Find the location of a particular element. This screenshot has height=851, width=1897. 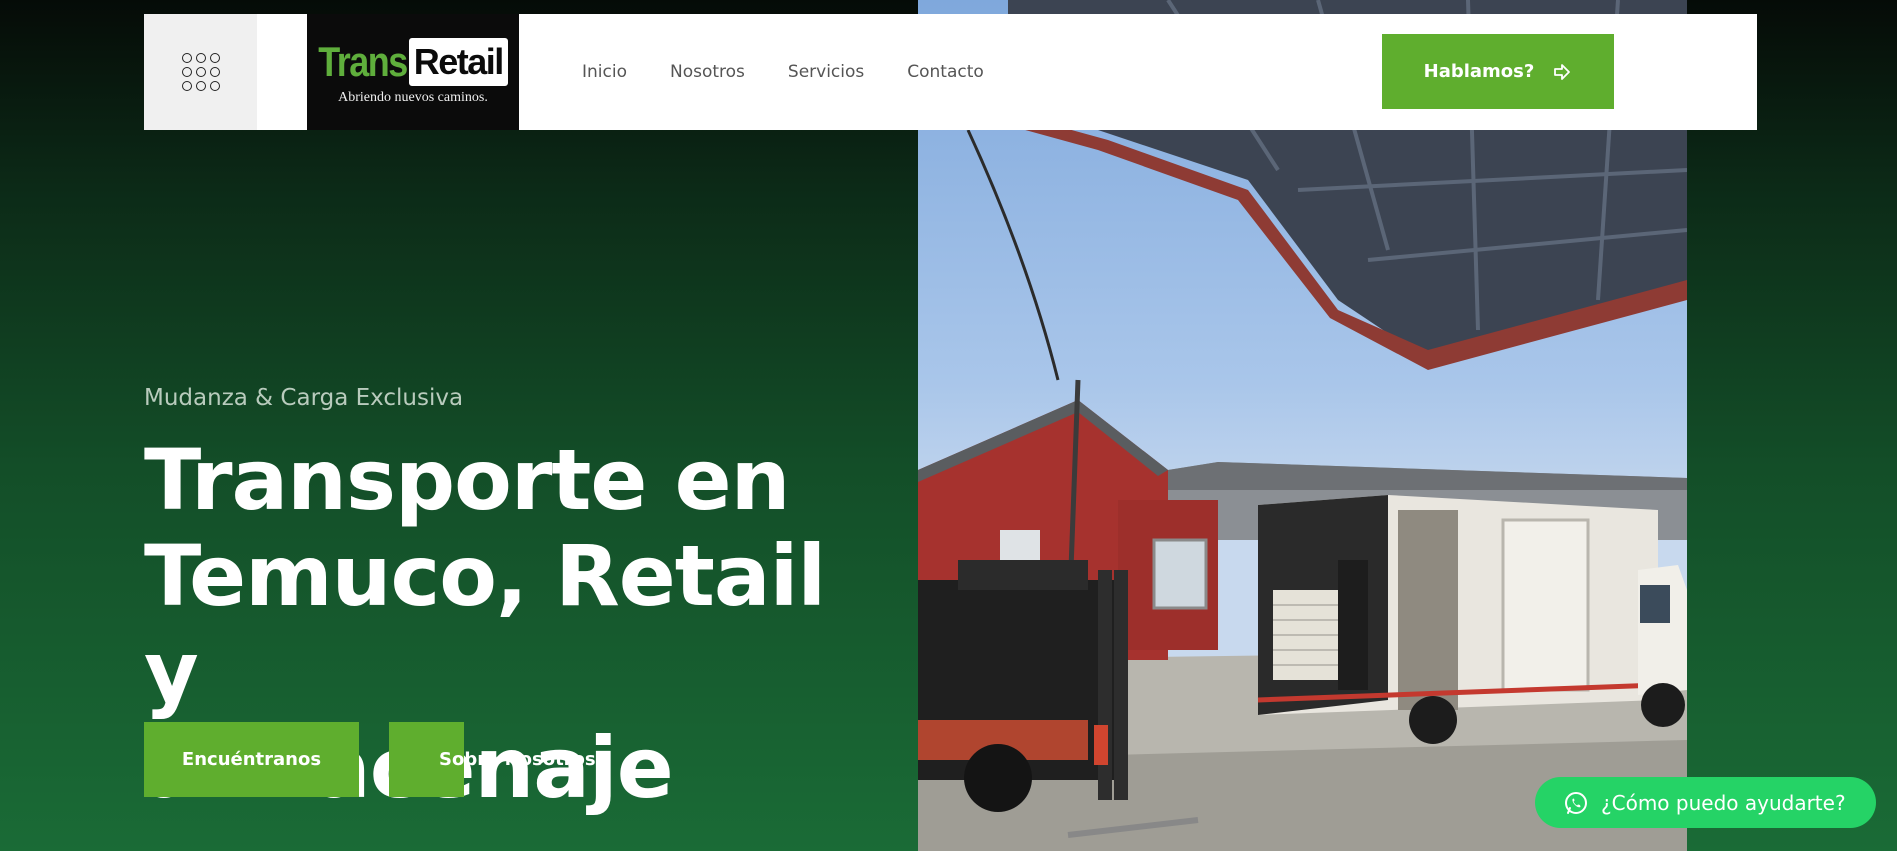

logo-text-trans: Trans is located at coordinates (363, 61).